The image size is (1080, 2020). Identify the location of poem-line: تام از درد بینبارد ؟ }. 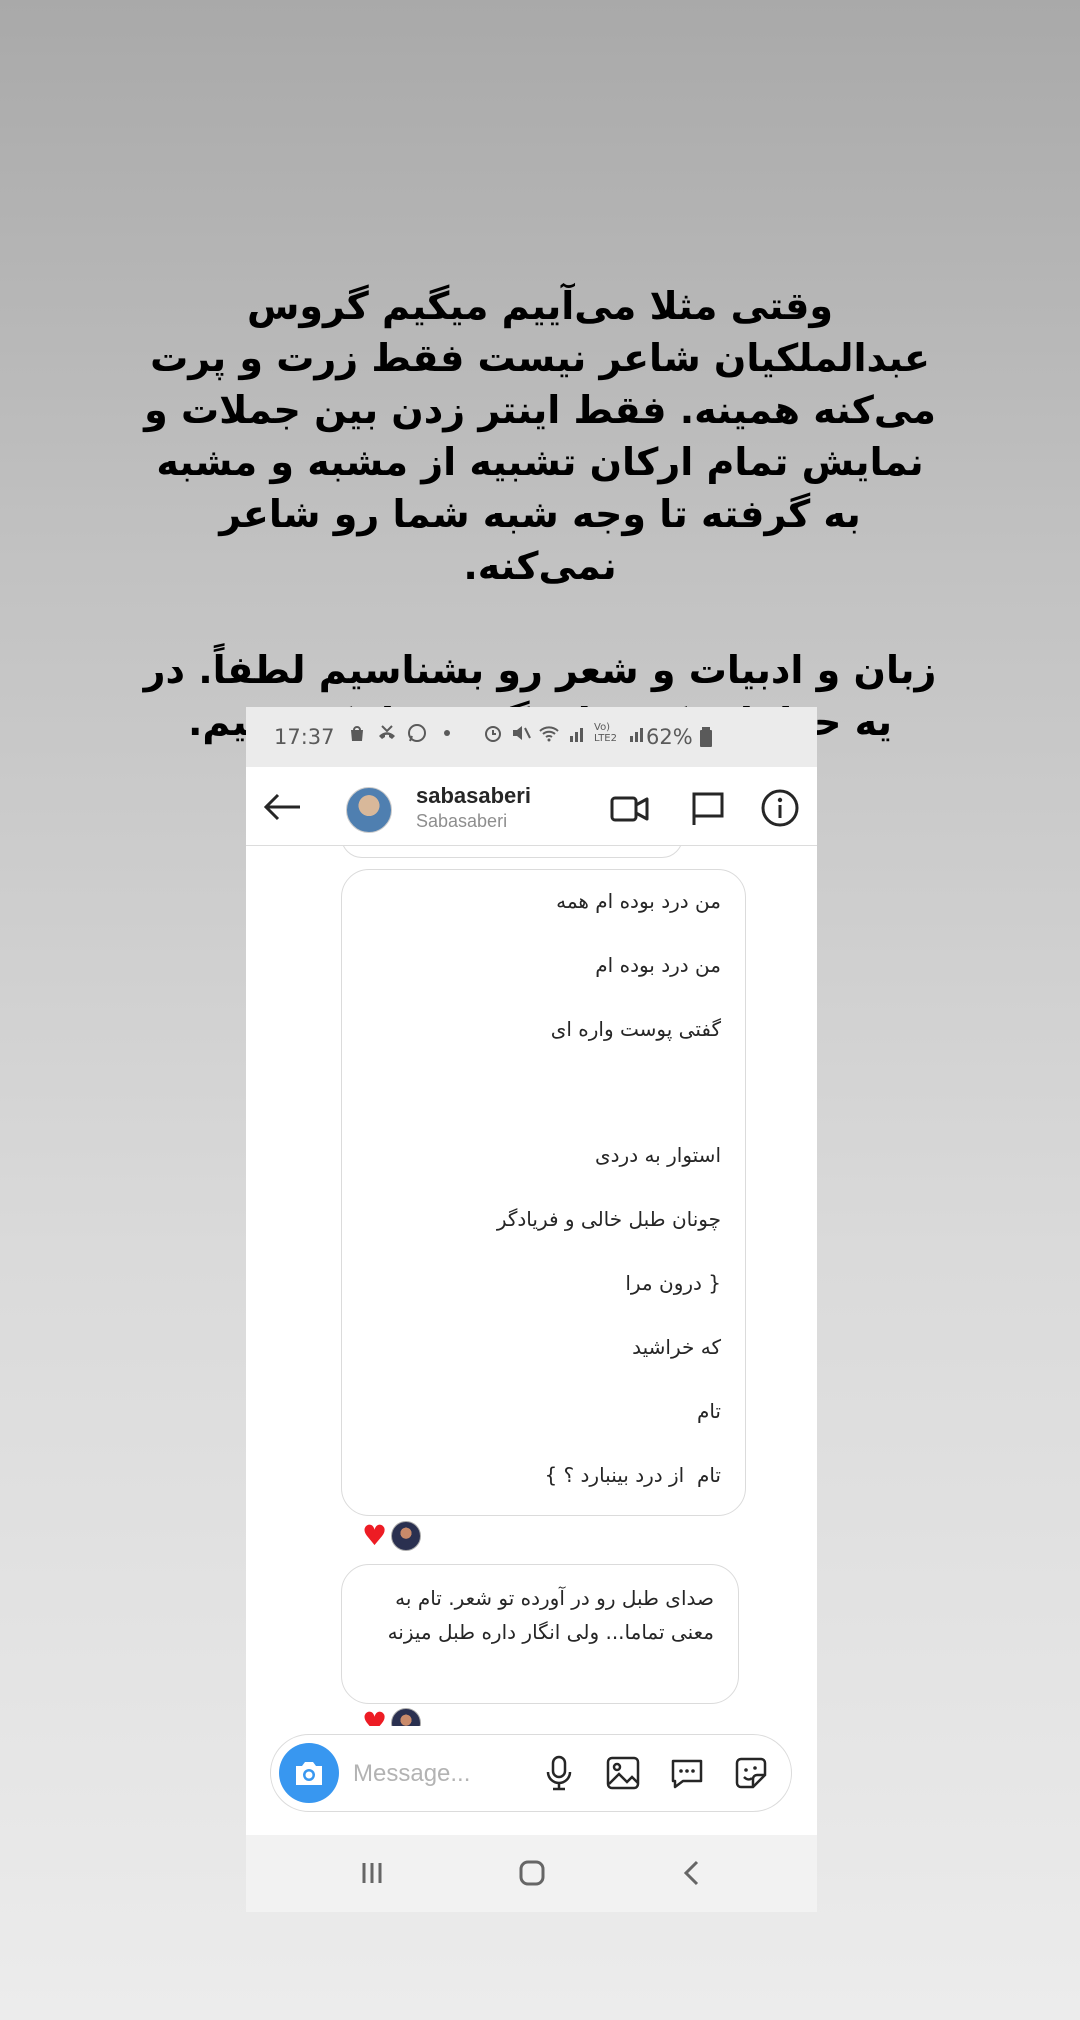
(632, 1475).